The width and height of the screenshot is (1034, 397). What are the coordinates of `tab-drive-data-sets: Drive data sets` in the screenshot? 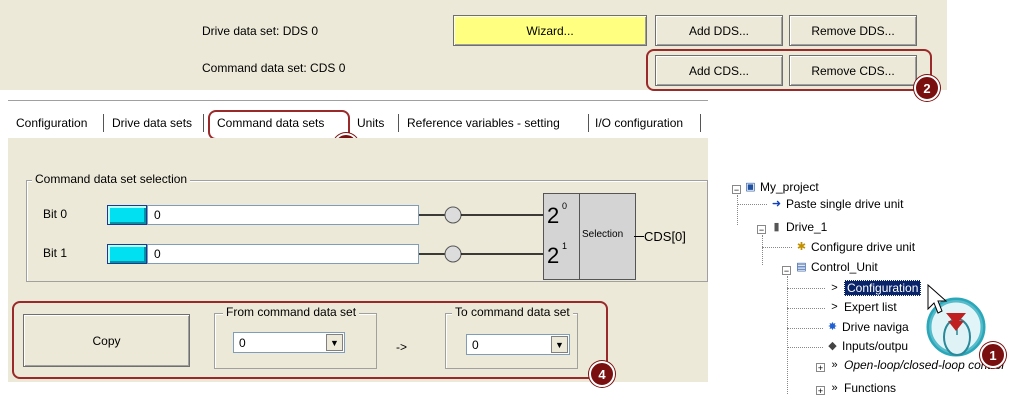 It's located at (152, 123).